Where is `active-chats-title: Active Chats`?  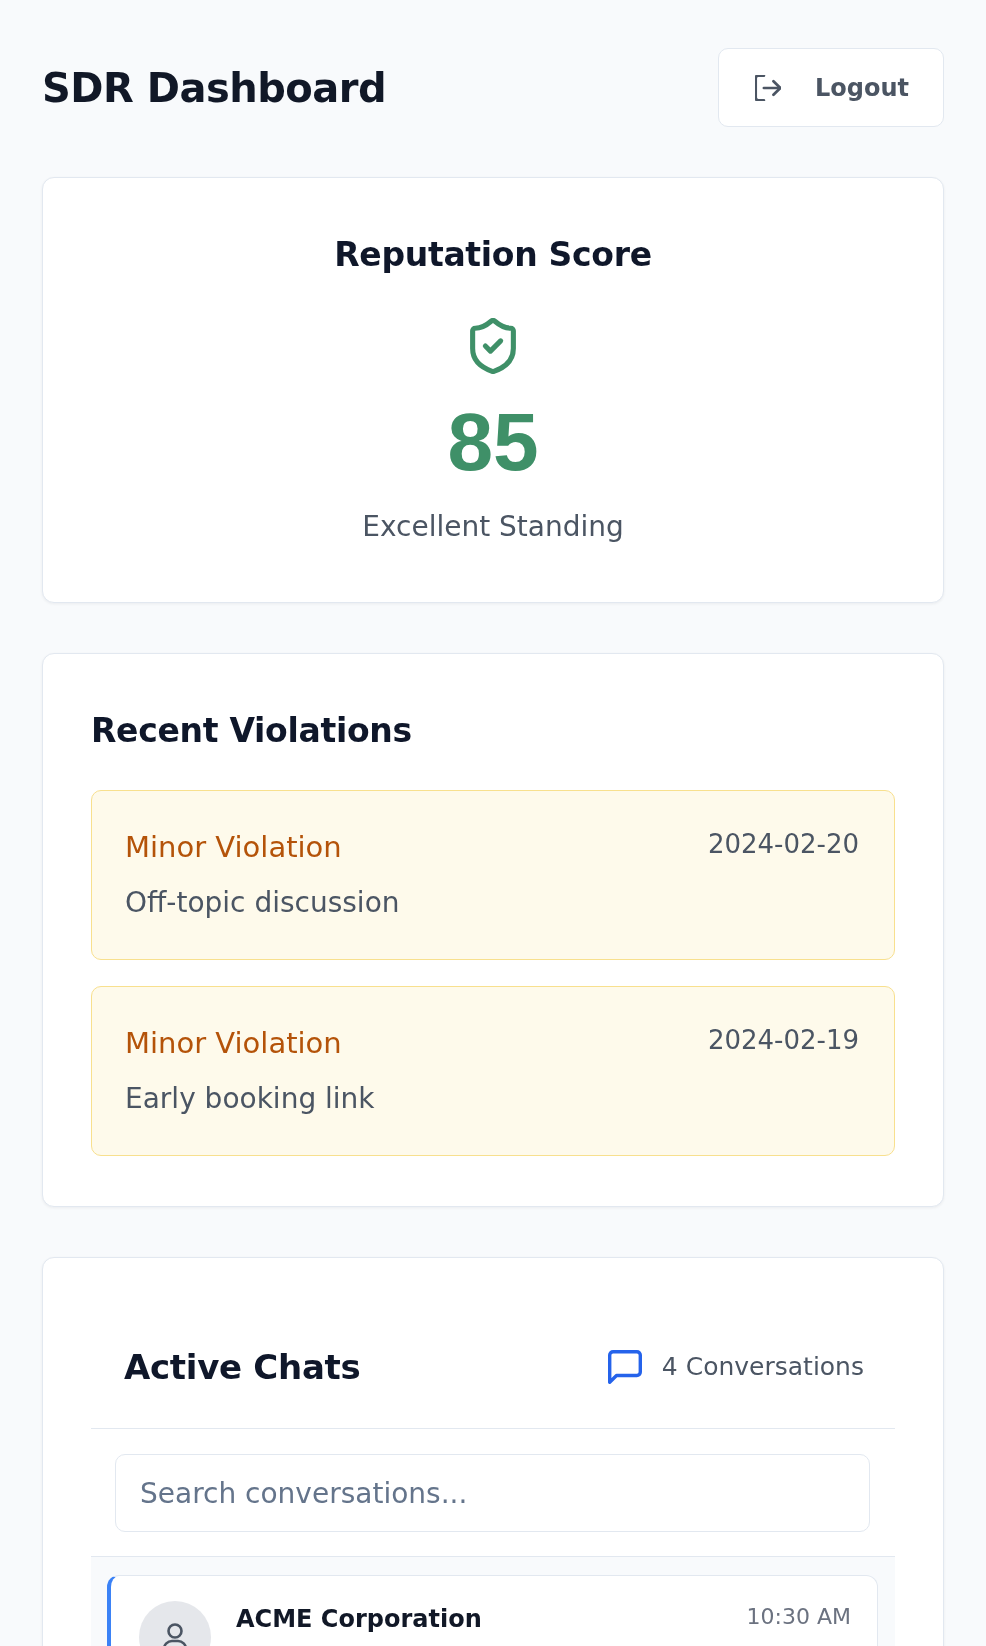
active-chats-title: Active Chats is located at coordinates (242, 1367).